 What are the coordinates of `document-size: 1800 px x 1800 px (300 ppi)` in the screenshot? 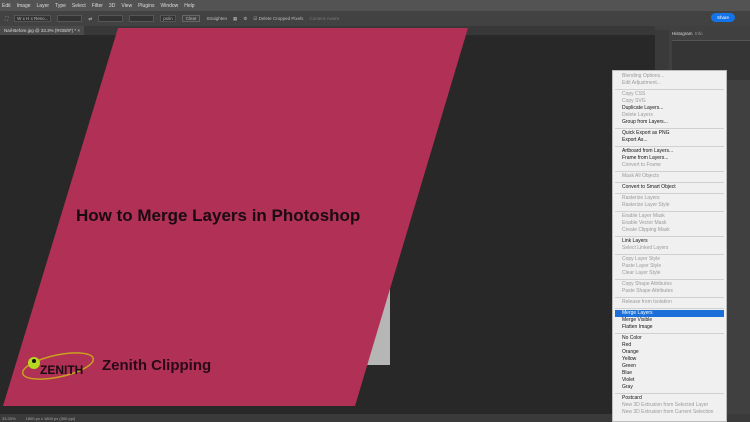 It's located at (50, 418).